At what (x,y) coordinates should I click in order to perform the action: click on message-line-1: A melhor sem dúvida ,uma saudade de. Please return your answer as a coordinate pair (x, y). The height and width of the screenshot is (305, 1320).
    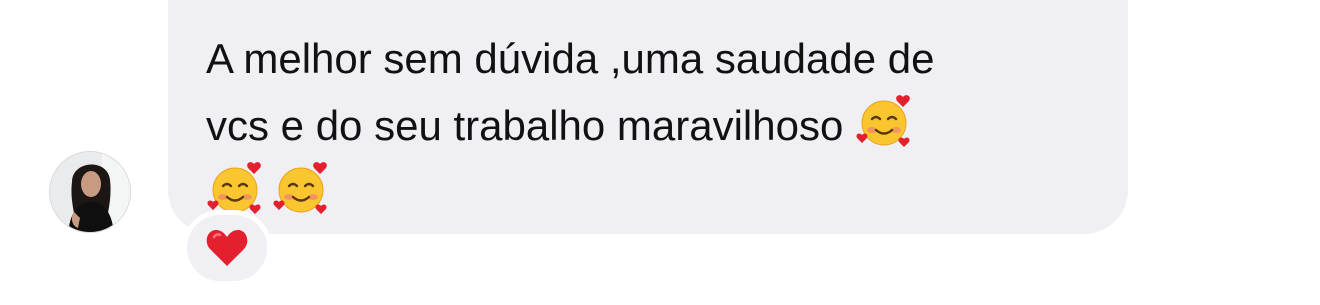
    Looking at the image, I should click on (570, 58).